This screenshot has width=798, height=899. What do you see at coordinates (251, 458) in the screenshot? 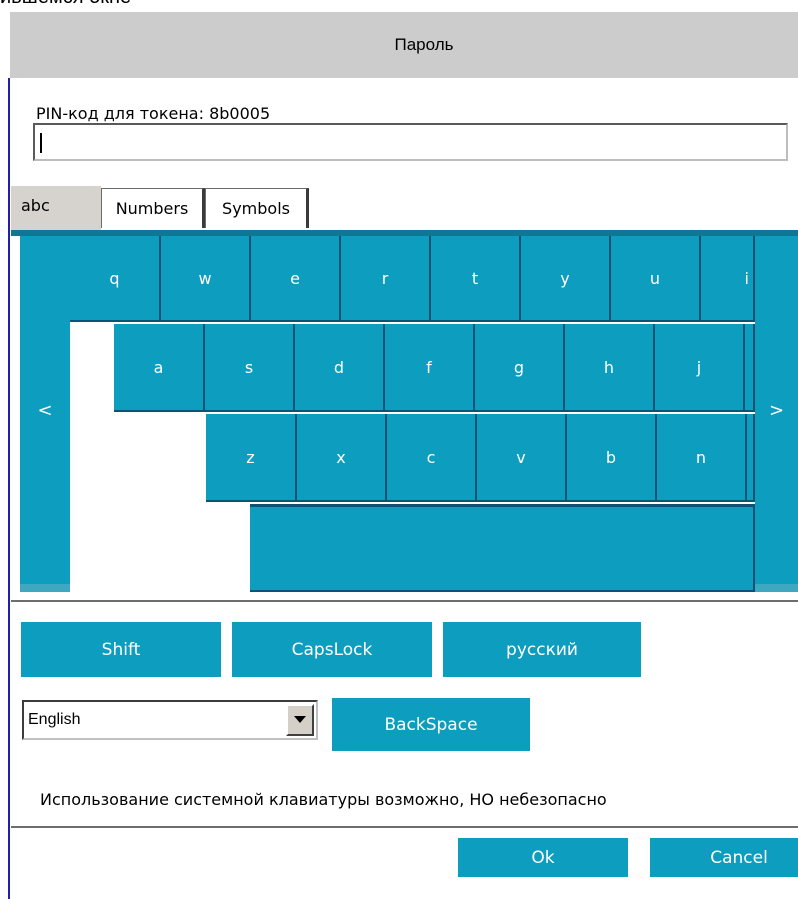
I see `key-z: z` at bounding box center [251, 458].